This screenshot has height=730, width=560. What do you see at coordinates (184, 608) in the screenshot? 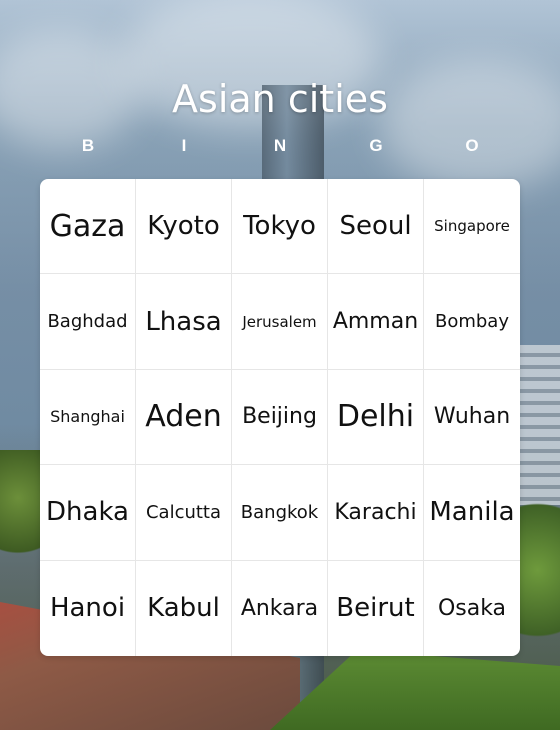
I see `bingo-cell: Kabul` at bounding box center [184, 608].